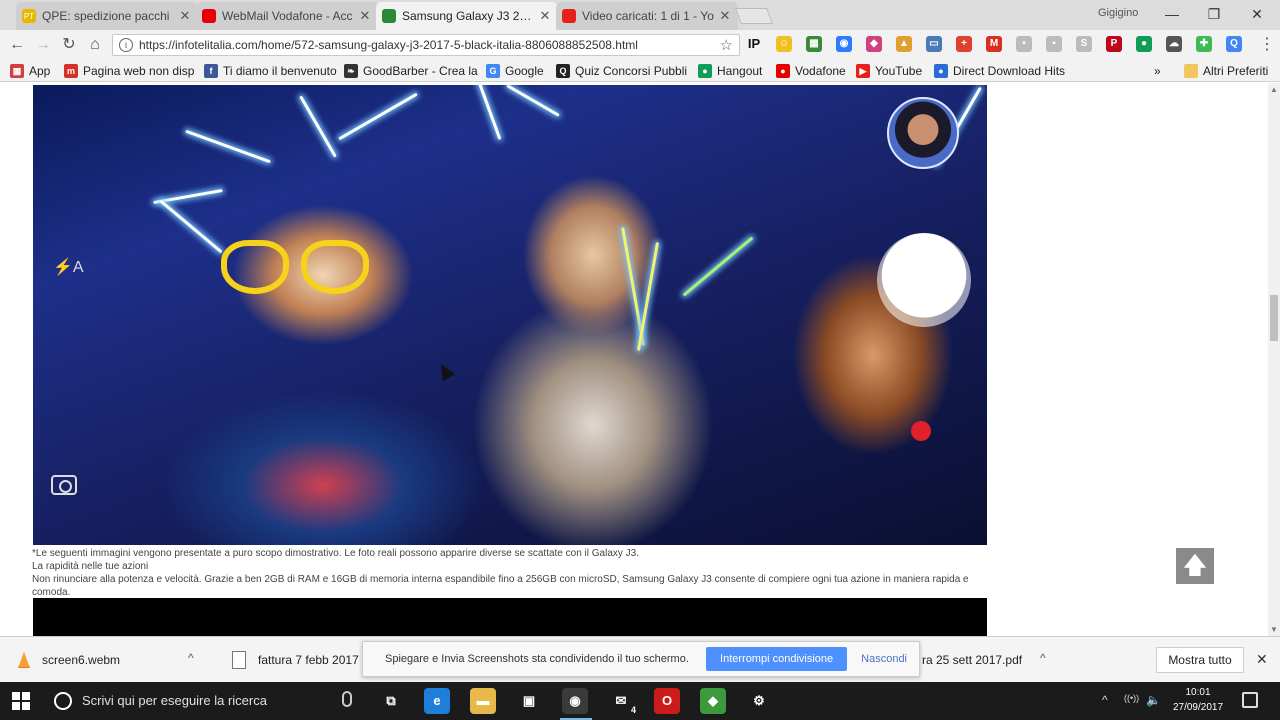 The width and height of the screenshot is (1280, 720). What do you see at coordinates (924, 280) in the screenshot?
I see `screen-recorder-bubble` at bounding box center [924, 280].